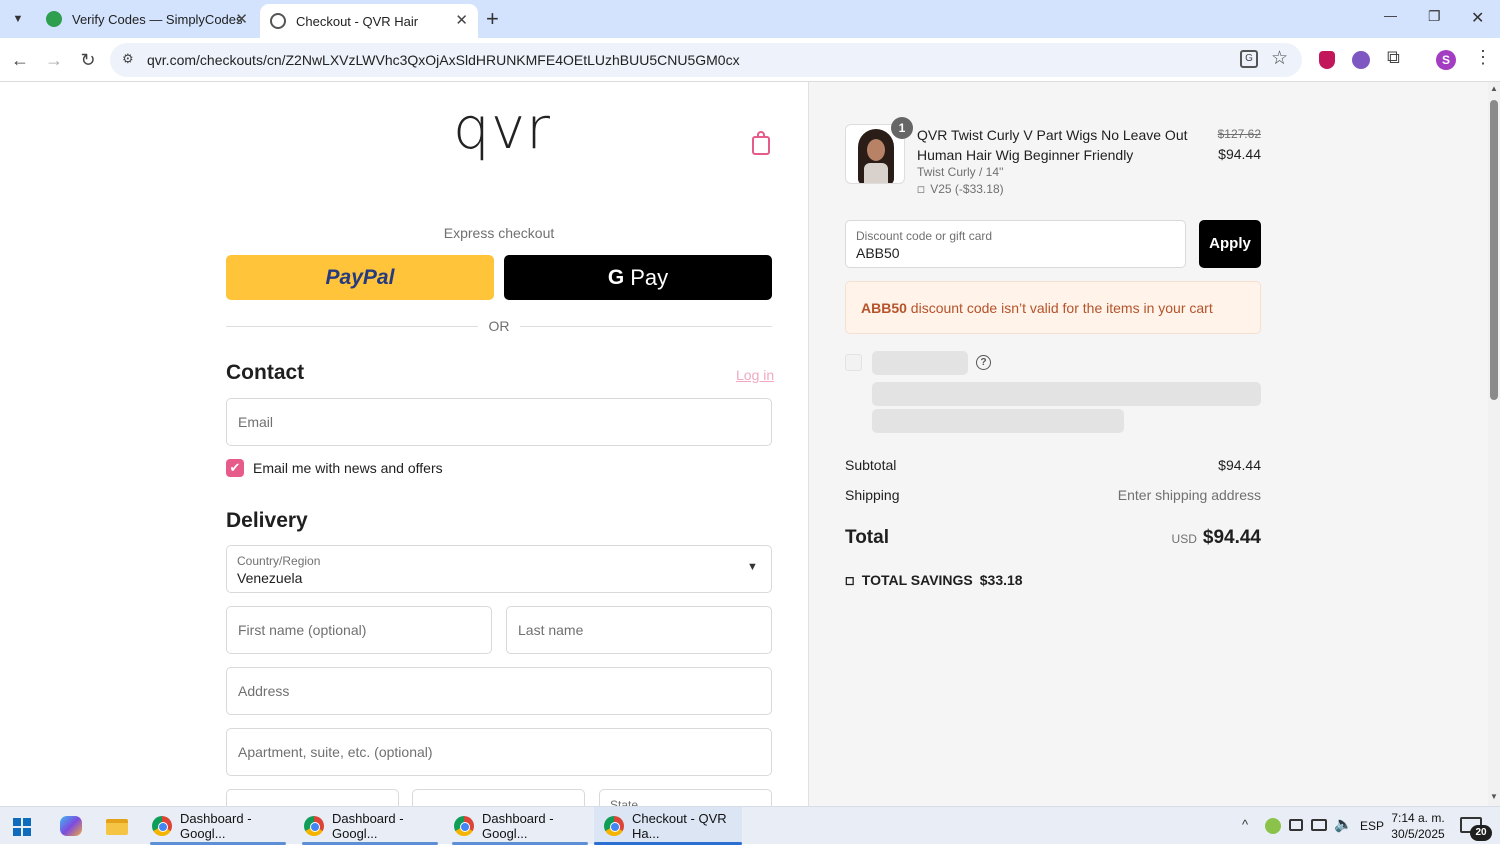 This screenshot has width=1500, height=845. What do you see at coordinates (1296, 825) in the screenshot?
I see `tray-monitor-icon` at bounding box center [1296, 825].